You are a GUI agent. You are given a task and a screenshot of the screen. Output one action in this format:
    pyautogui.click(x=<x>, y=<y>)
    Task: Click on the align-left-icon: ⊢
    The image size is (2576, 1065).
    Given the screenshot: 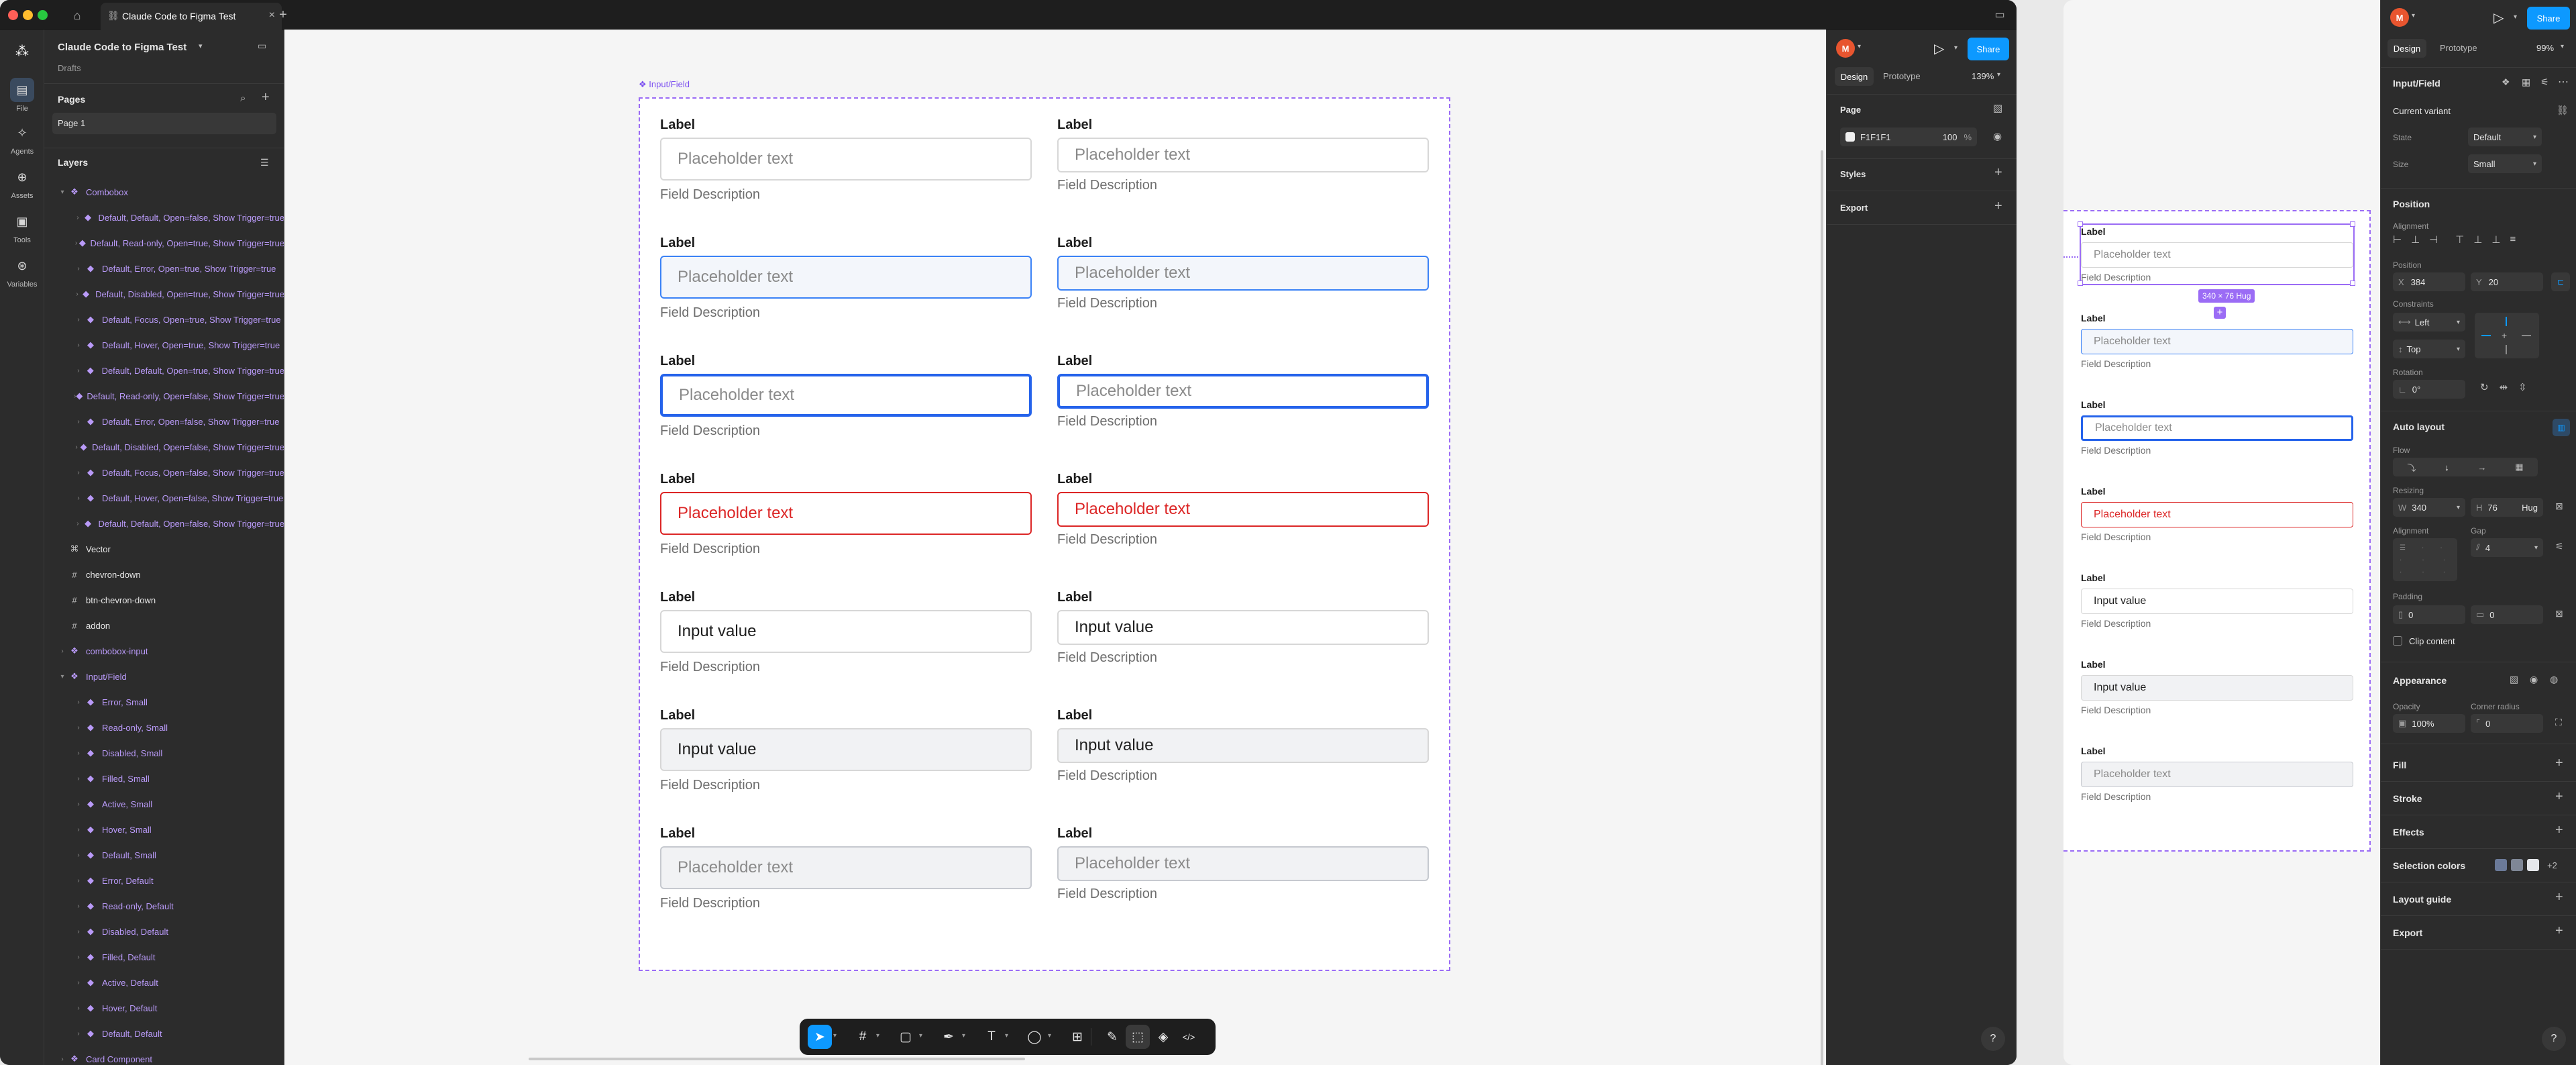 What is the action you would take?
    pyautogui.click(x=2397, y=244)
    